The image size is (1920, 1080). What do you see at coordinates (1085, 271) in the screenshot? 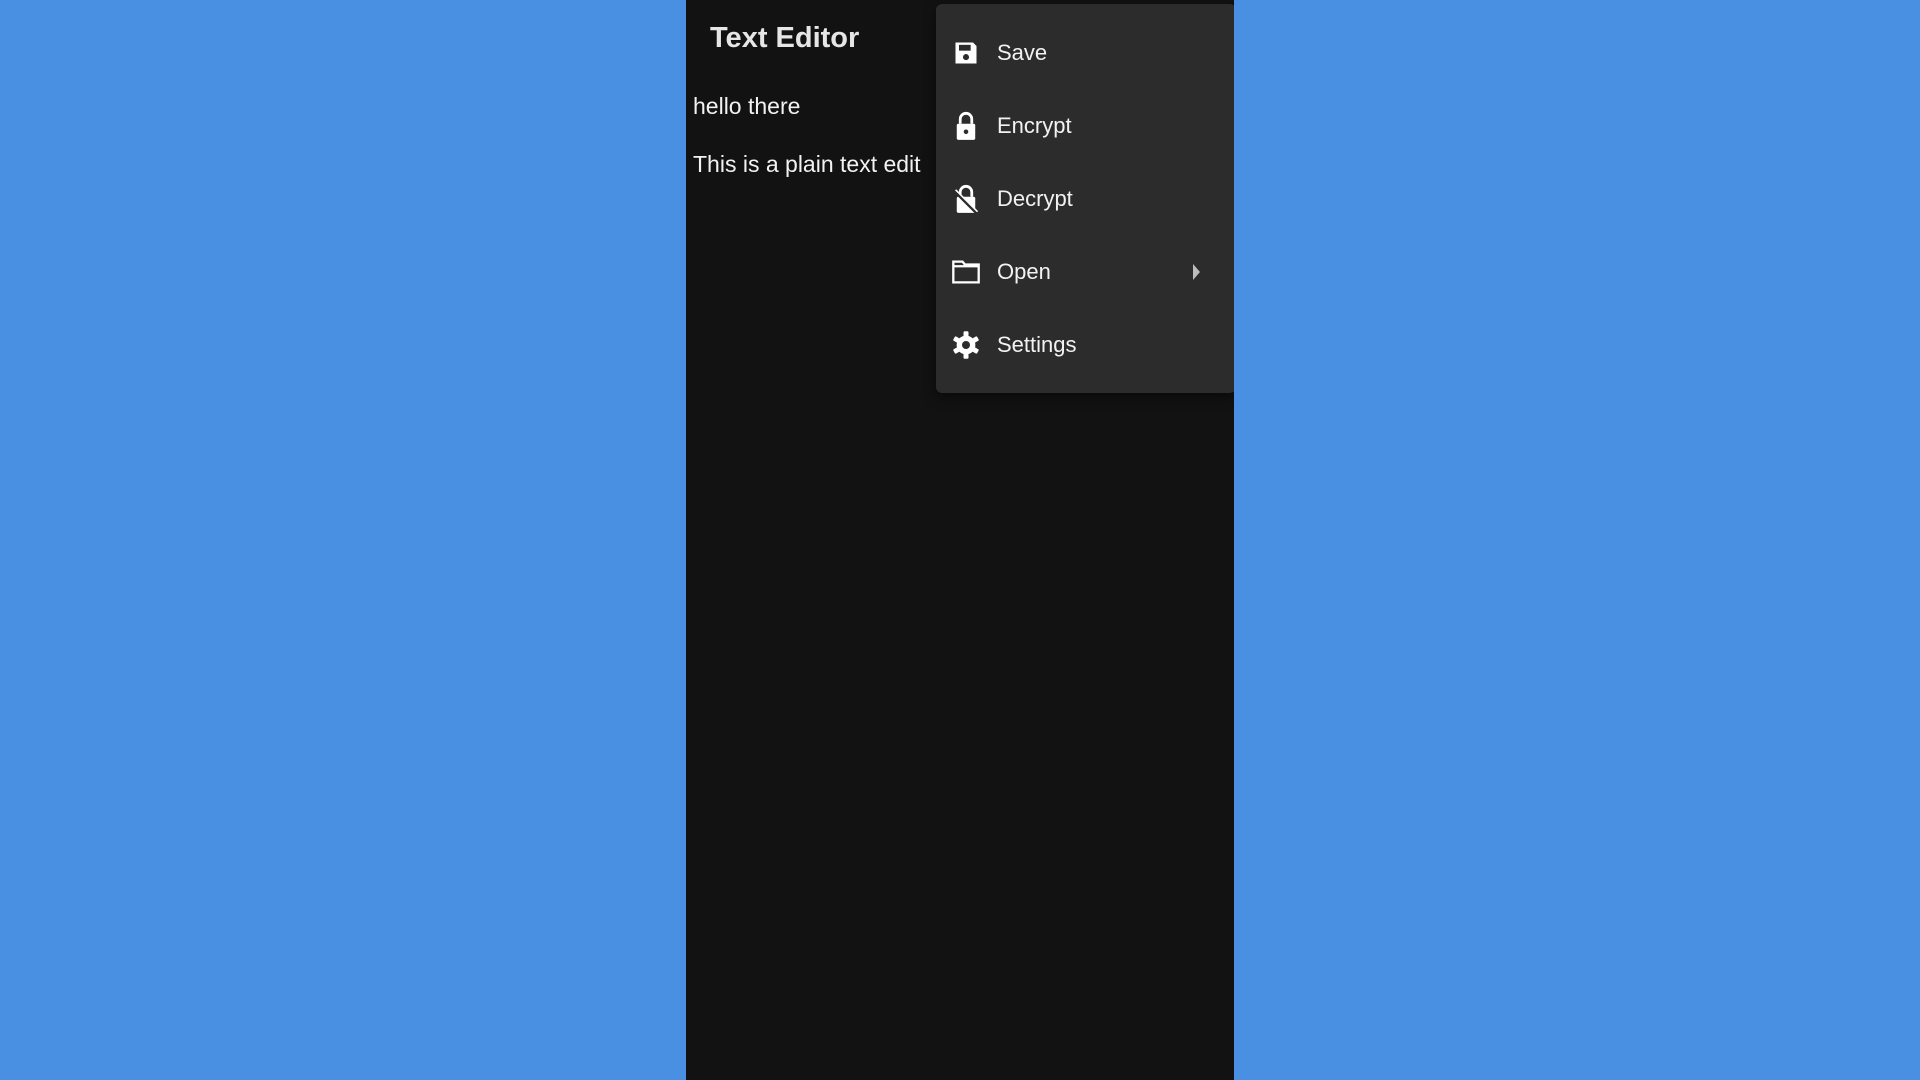
I see `menu-item-open: Open` at bounding box center [1085, 271].